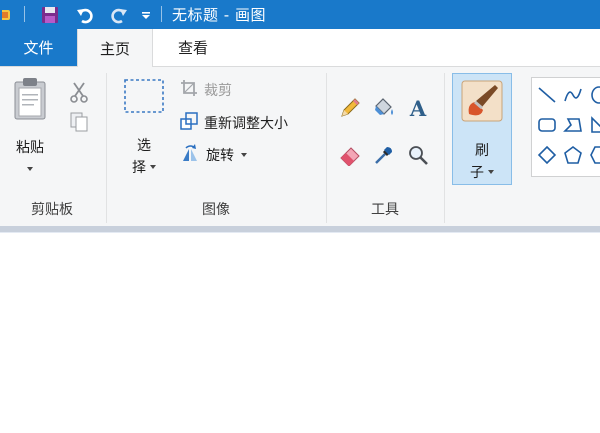 This screenshot has width=600, height=433. What do you see at coordinates (418, 155) in the screenshot?
I see `magnifier-icon` at bounding box center [418, 155].